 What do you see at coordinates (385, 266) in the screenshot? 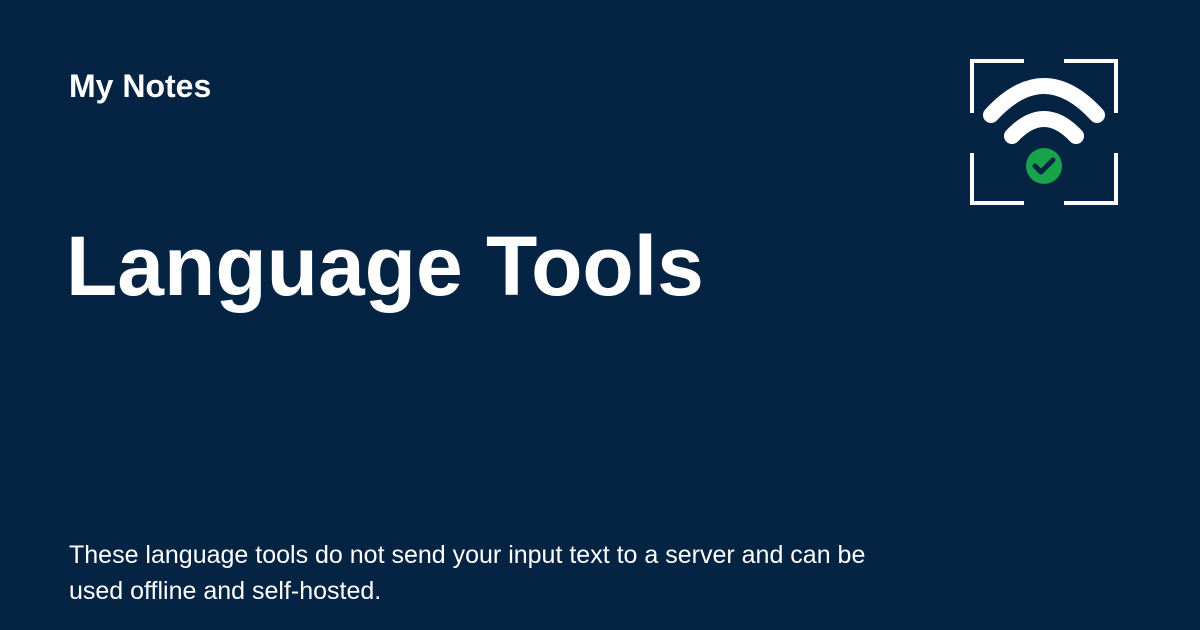
I see `page-title: Language Tools` at bounding box center [385, 266].